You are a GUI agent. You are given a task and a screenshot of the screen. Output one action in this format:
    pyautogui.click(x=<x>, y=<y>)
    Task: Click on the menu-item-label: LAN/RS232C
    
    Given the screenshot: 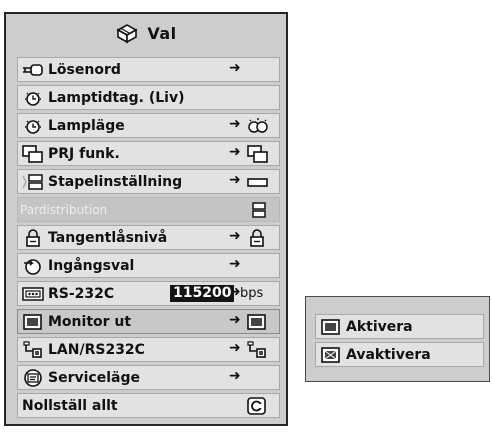 What is the action you would take?
    pyautogui.click(x=96, y=349)
    